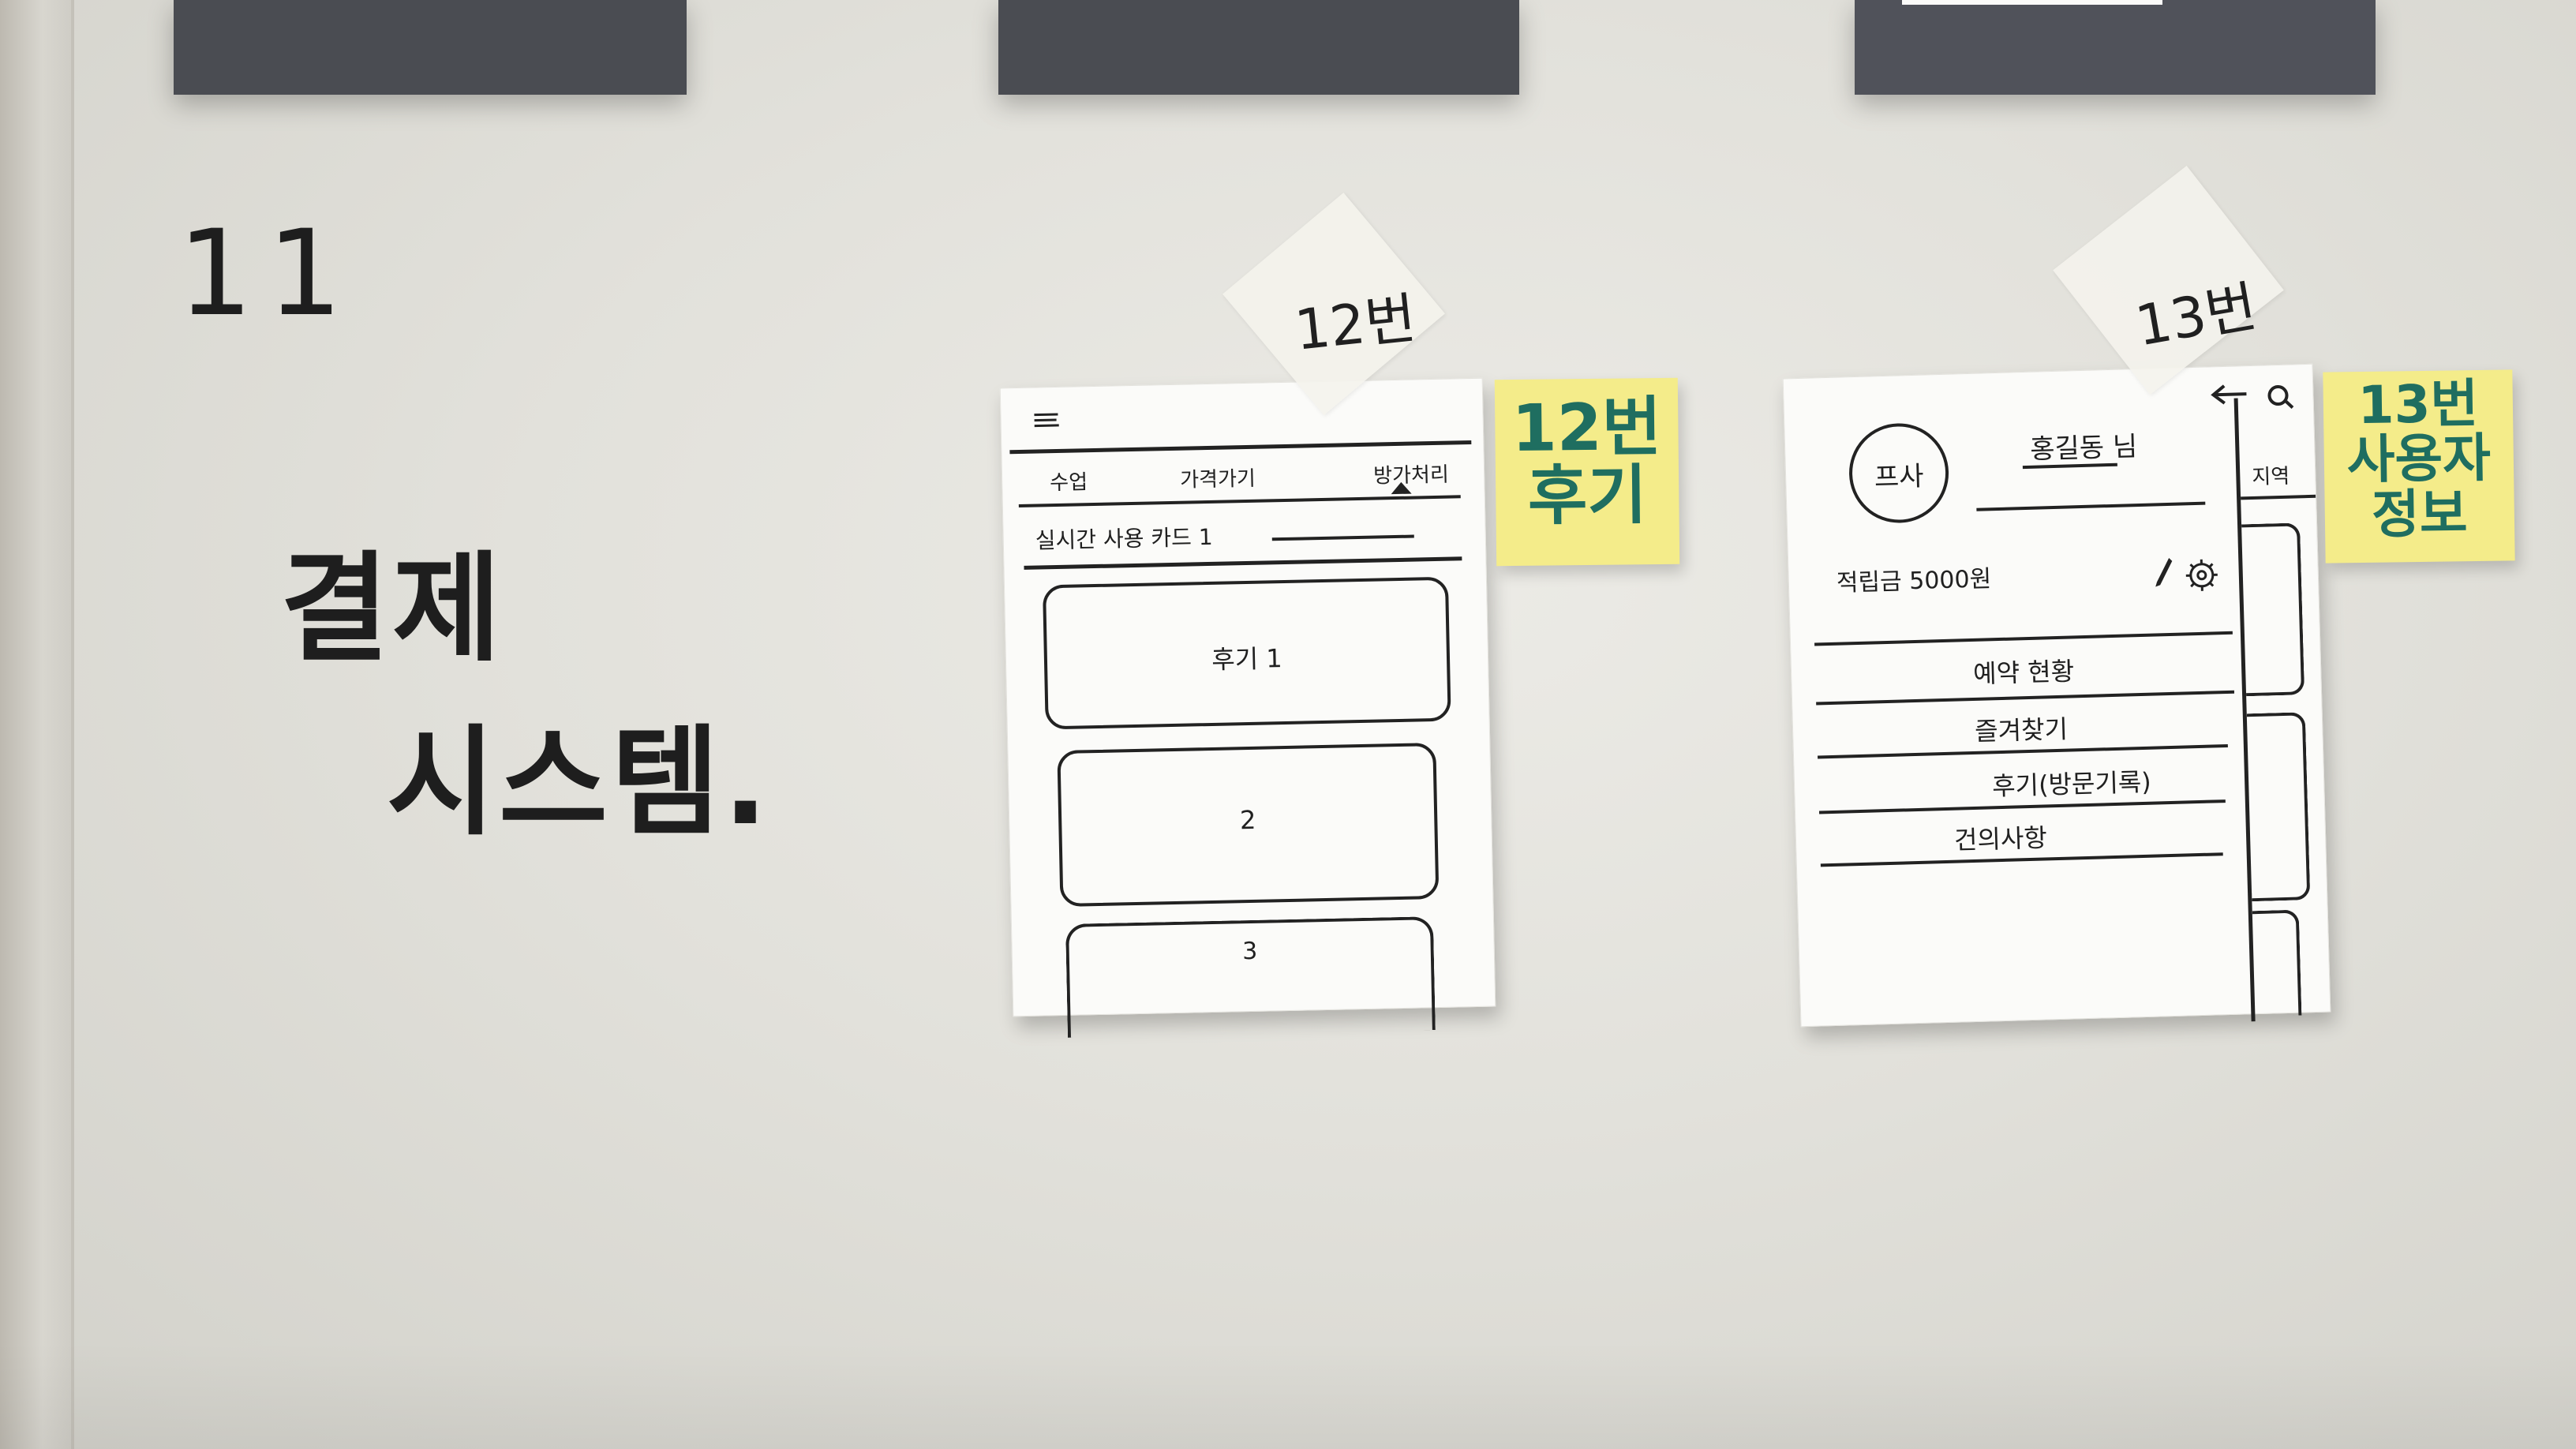 Image resolution: width=2576 pixels, height=1449 pixels. What do you see at coordinates (2420, 513) in the screenshot?
I see `sticky-13-line3: 정보` at bounding box center [2420, 513].